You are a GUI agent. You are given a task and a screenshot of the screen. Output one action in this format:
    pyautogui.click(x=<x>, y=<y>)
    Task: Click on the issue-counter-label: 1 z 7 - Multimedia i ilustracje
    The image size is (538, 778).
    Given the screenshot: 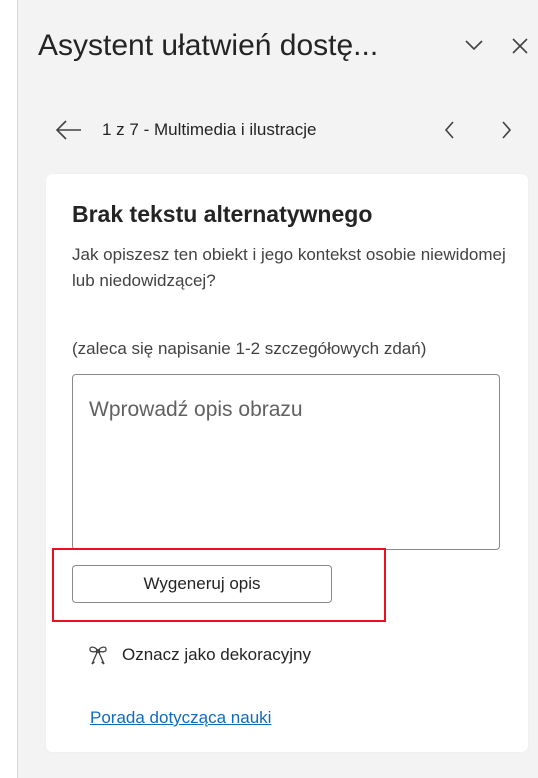 What is the action you would take?
    pyautogui.click(x=209, y=129)
    